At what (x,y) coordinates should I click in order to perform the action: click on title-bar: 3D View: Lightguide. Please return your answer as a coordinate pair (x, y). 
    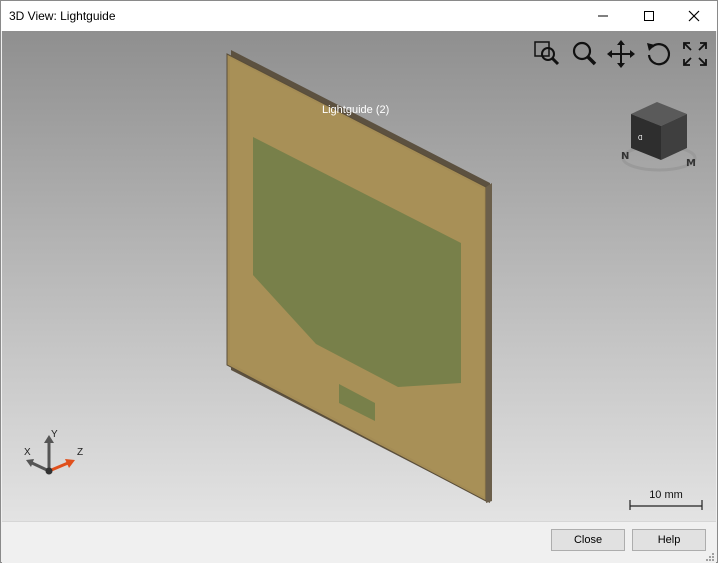
    Looking at the image, I should click on (359, 16).